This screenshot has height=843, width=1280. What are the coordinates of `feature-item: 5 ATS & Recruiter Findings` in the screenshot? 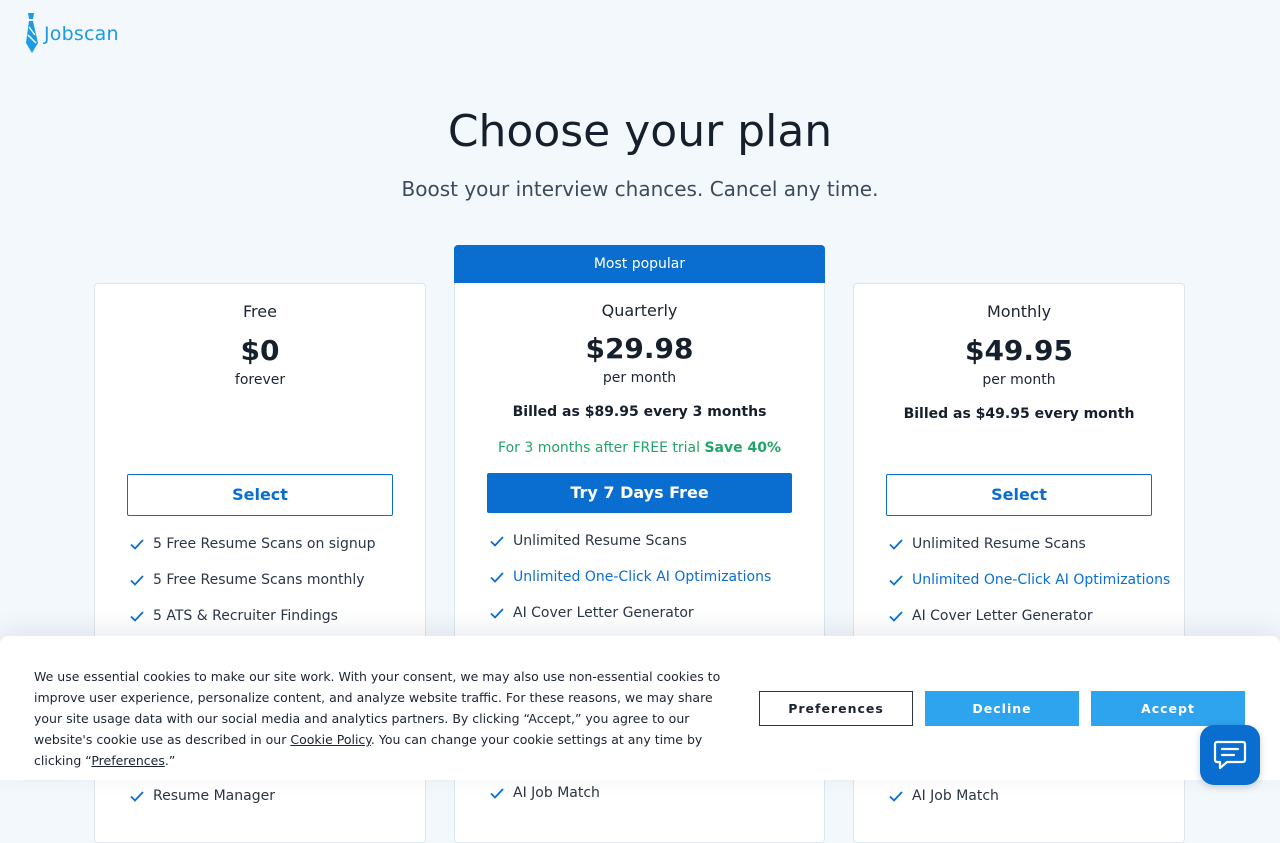 It's located at (252, 616).